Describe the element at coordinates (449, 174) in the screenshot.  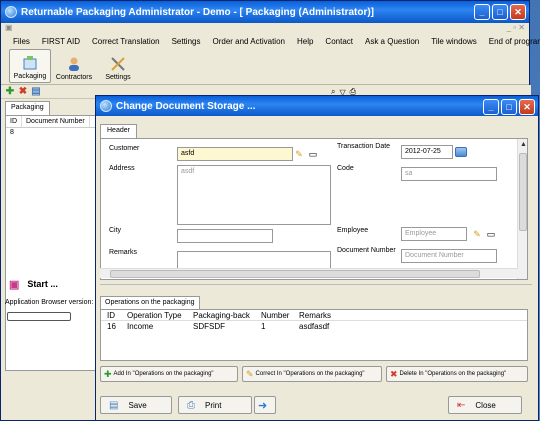
I see `code-field: sa` at that location.